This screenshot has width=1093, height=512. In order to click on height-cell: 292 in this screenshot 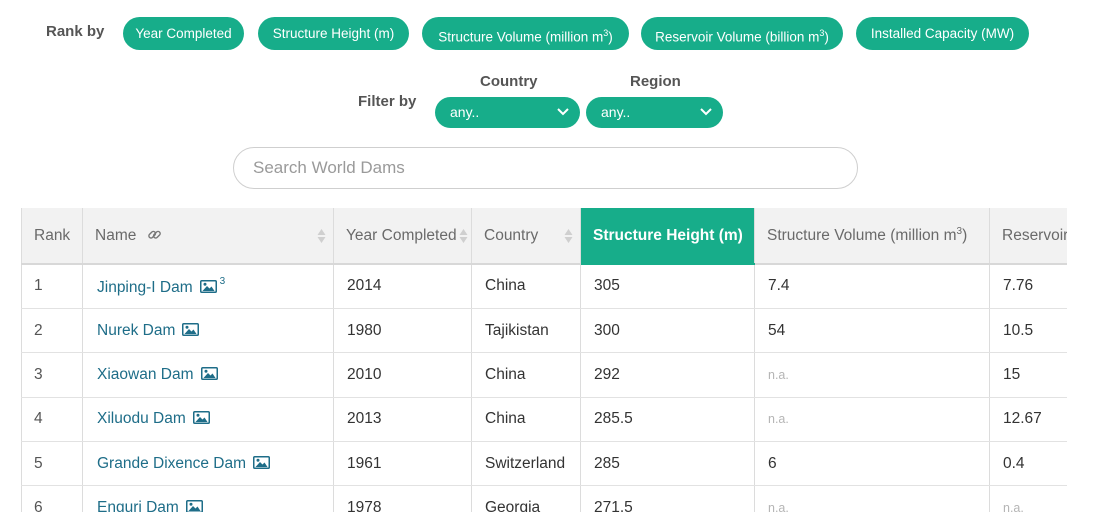, I will do `click(667, 375)`.